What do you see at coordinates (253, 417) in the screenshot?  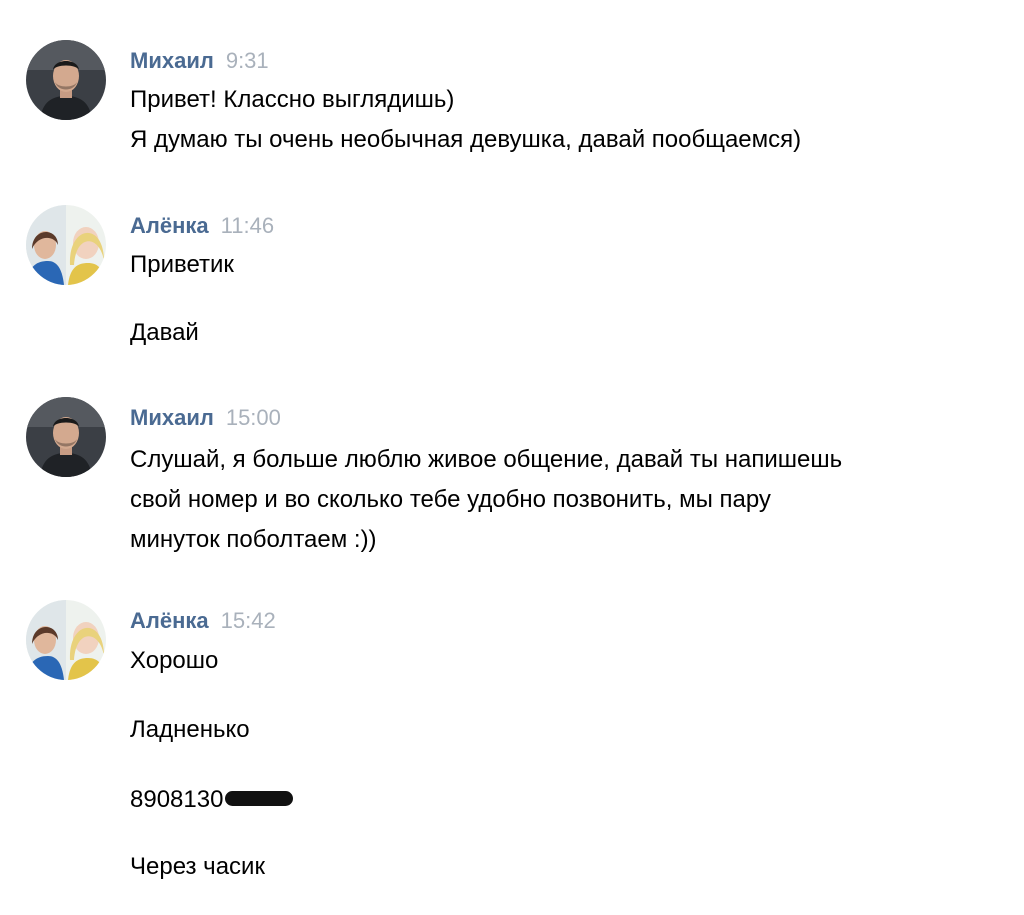 I see `message-time: 15:00` at bounding box center [253, 417].